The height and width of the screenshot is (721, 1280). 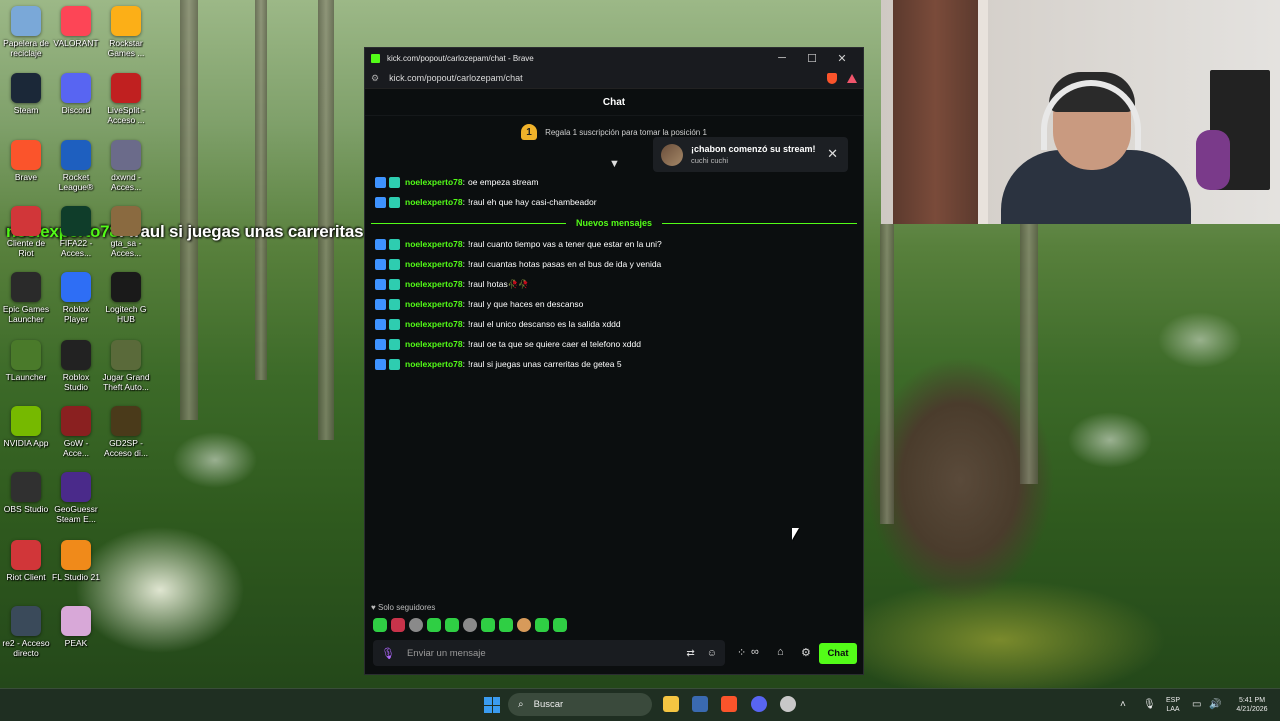 What do you see at coordinates (1196, 704) in the screenshot?
I see `network-icon: ▭` at bounding box center [1196, 704].